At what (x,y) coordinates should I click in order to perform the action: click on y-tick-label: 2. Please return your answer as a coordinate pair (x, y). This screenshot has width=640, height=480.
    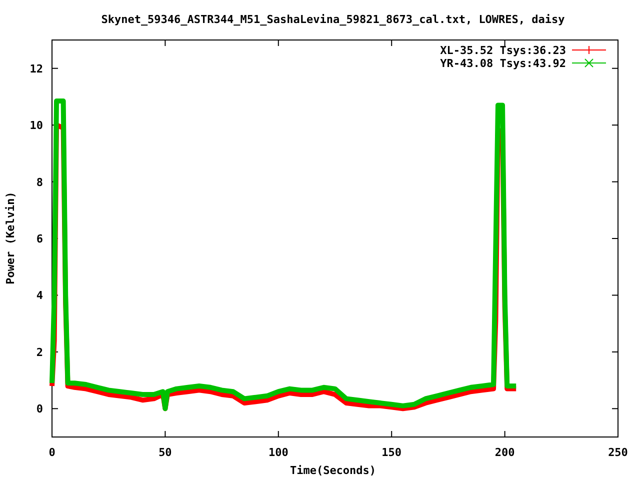
    Looking at the image, I should click on (39, 352).